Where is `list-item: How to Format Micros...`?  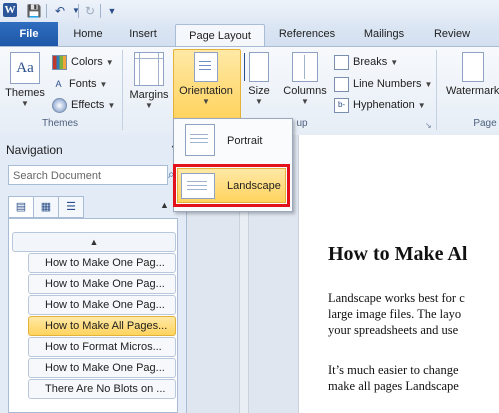
list-item: How to Format Micros... is located at coordinates (102, 347).